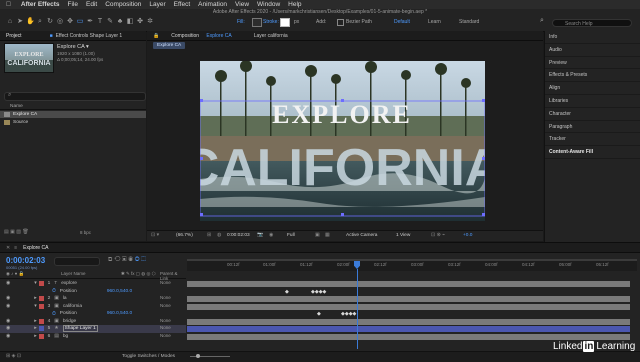  Describe the element at coordinates (157, 4) in the screenshot. I see `menu-layer: Layer` at that location.